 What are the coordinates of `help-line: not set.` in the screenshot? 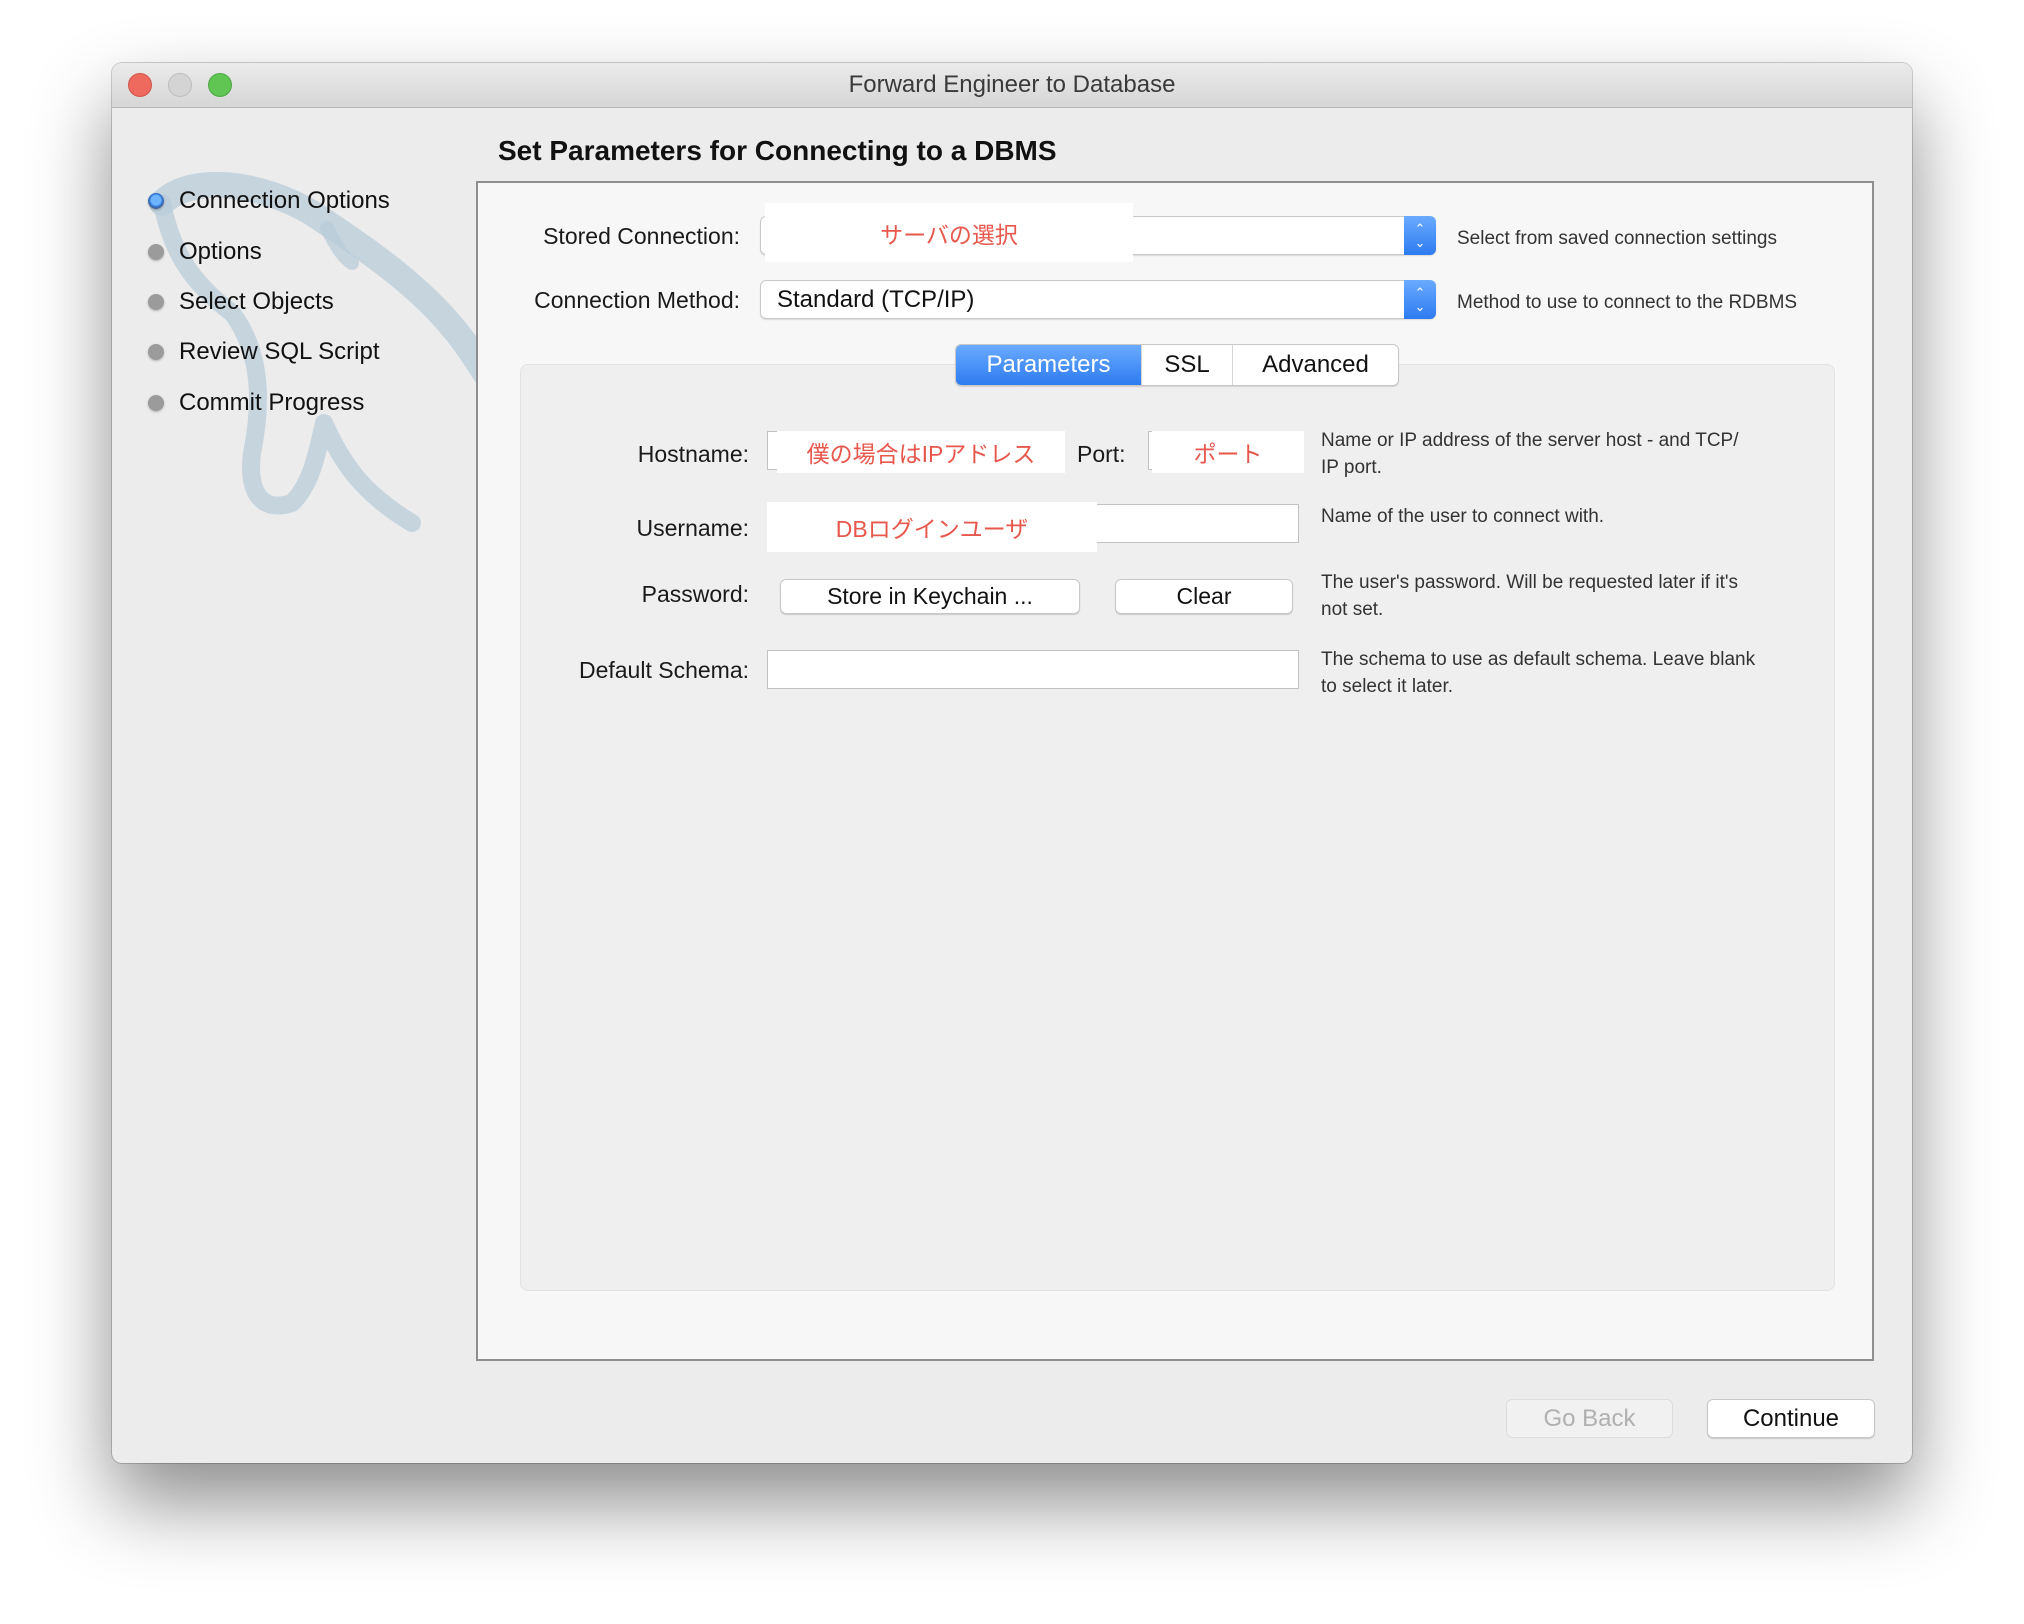 It's located at (1352, 609).